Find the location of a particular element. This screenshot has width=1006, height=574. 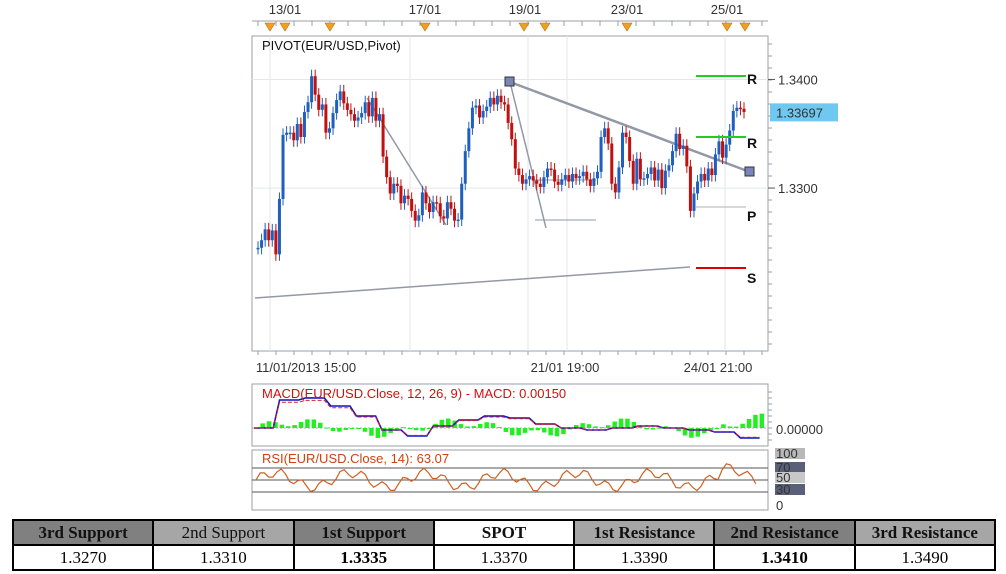

rsi-axis-label: 0 is located at coordinates (779, 505).